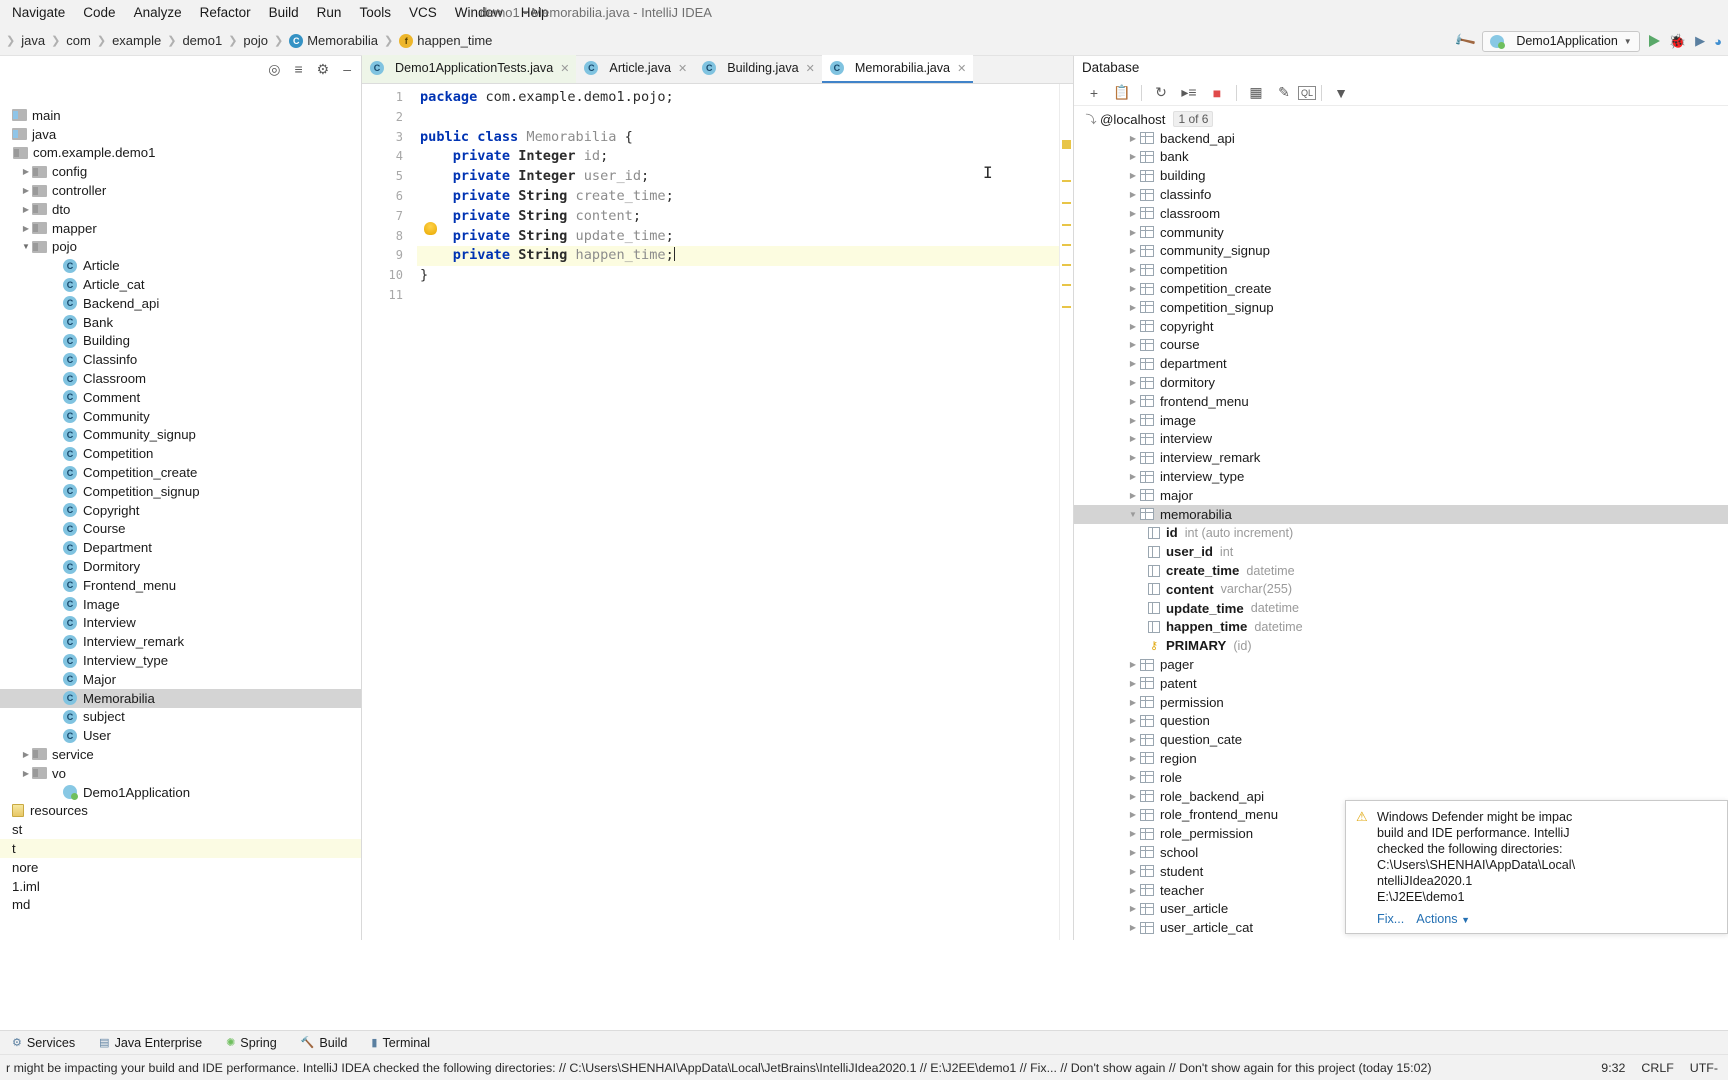  I want to click on refresh-icon: ↻, so click(1161, 93).